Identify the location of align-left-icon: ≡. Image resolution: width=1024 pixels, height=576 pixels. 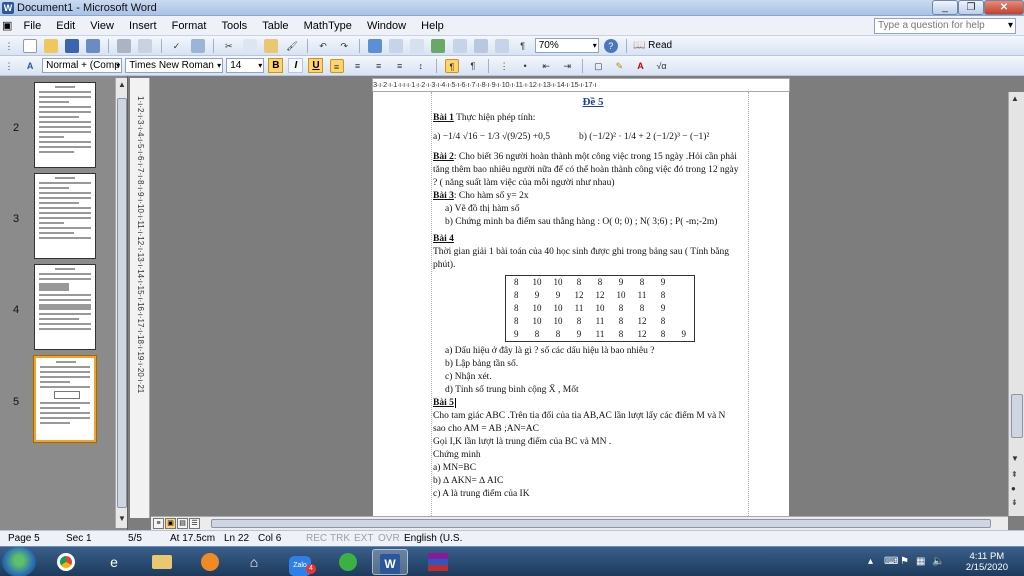
(336, 66).